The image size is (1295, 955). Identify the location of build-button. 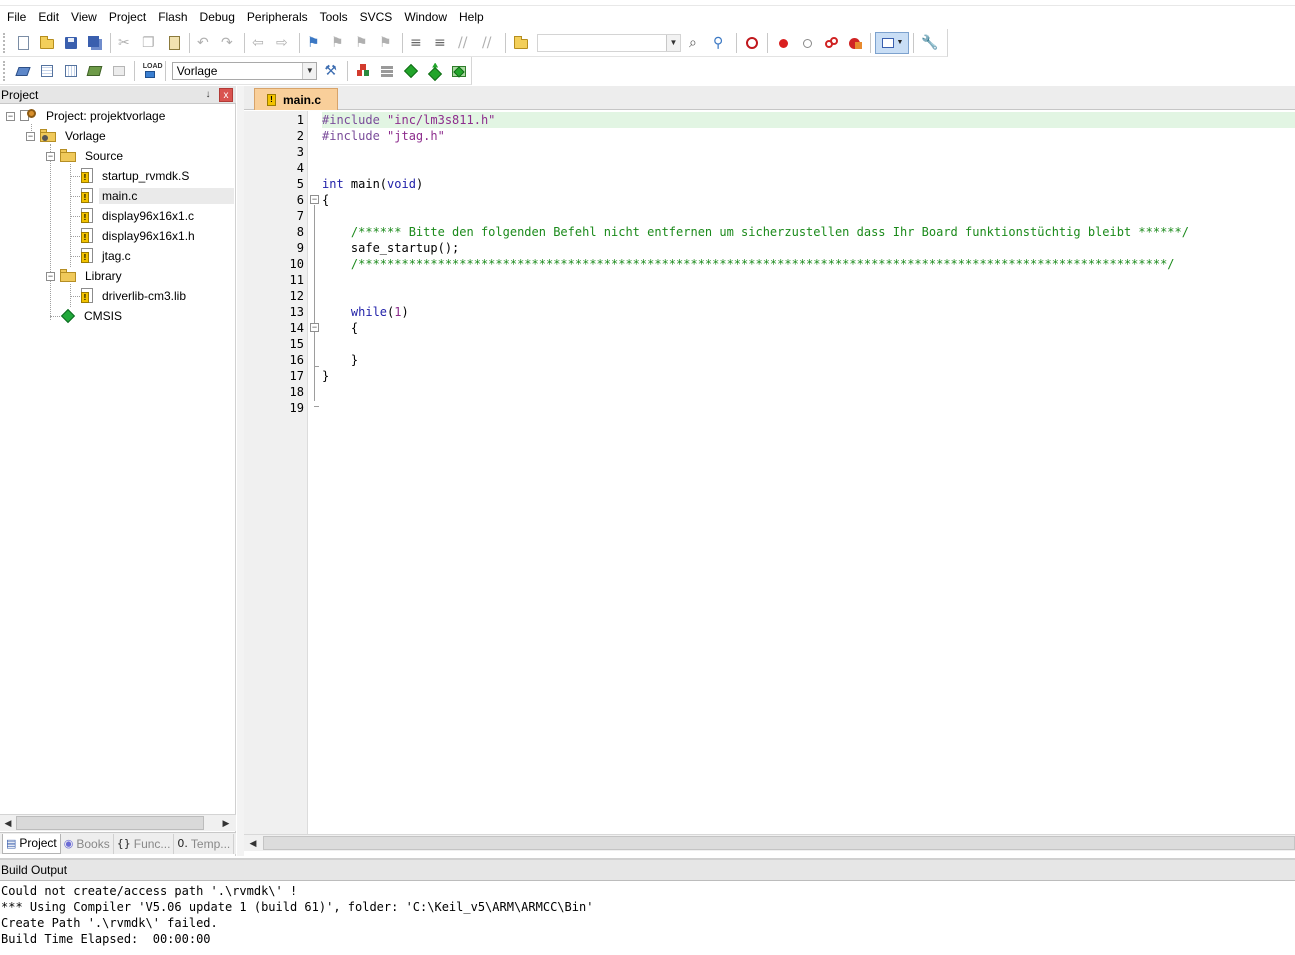
(47, 71).